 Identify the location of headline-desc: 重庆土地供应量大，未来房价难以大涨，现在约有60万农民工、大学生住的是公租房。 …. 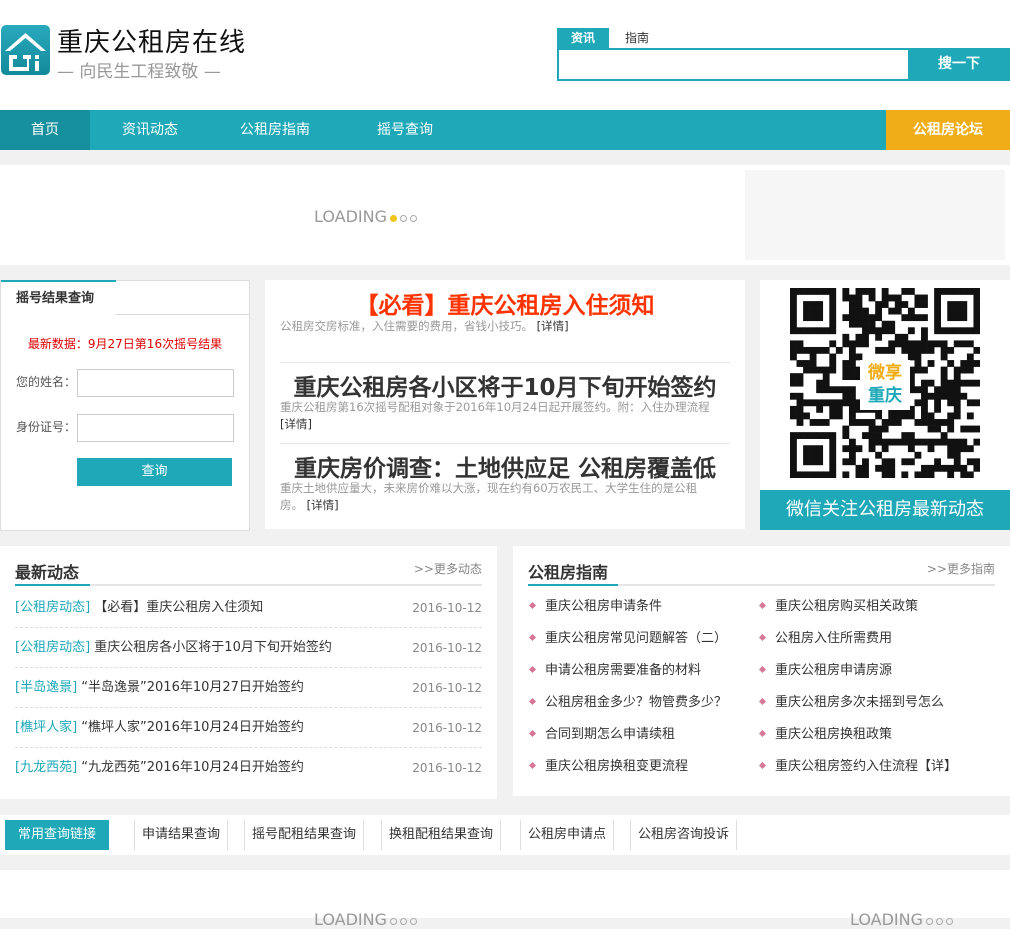
(500, 497).